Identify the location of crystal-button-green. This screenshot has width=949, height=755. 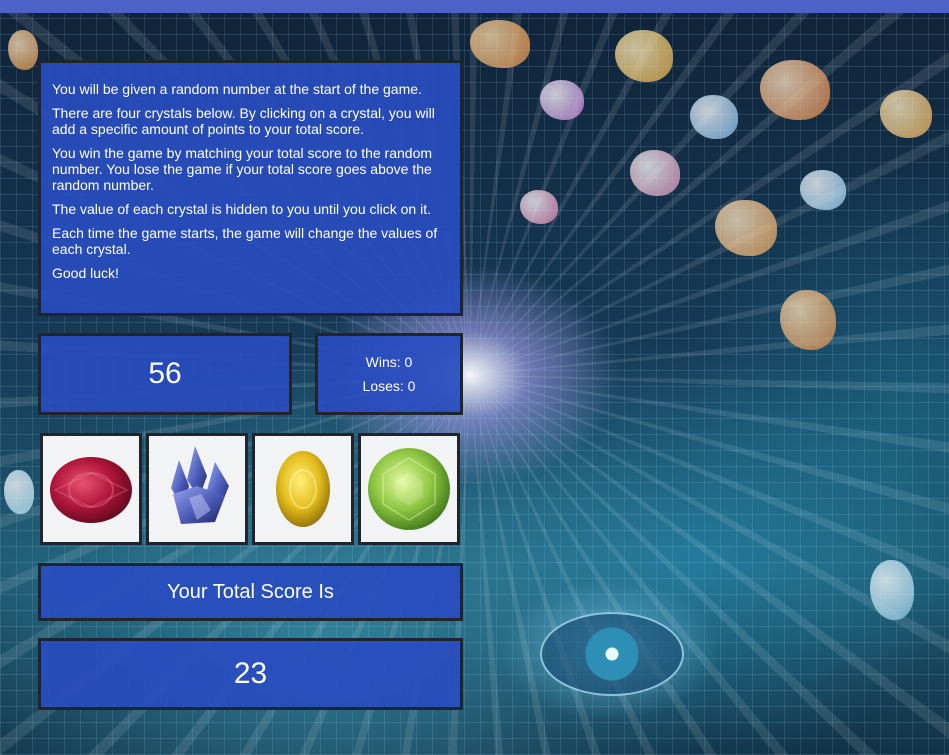
(409, 489).